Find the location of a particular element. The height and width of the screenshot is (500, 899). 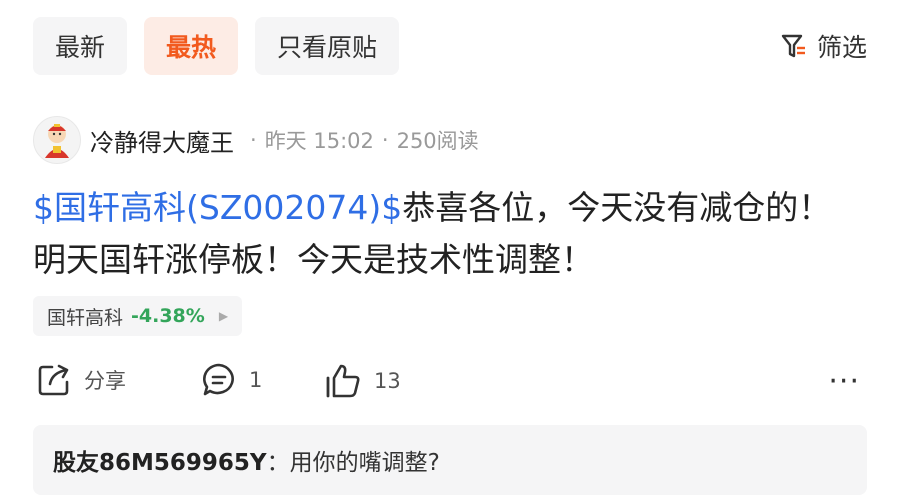

stock-tag-change: -4.38% is located at coordinates (168, 316).